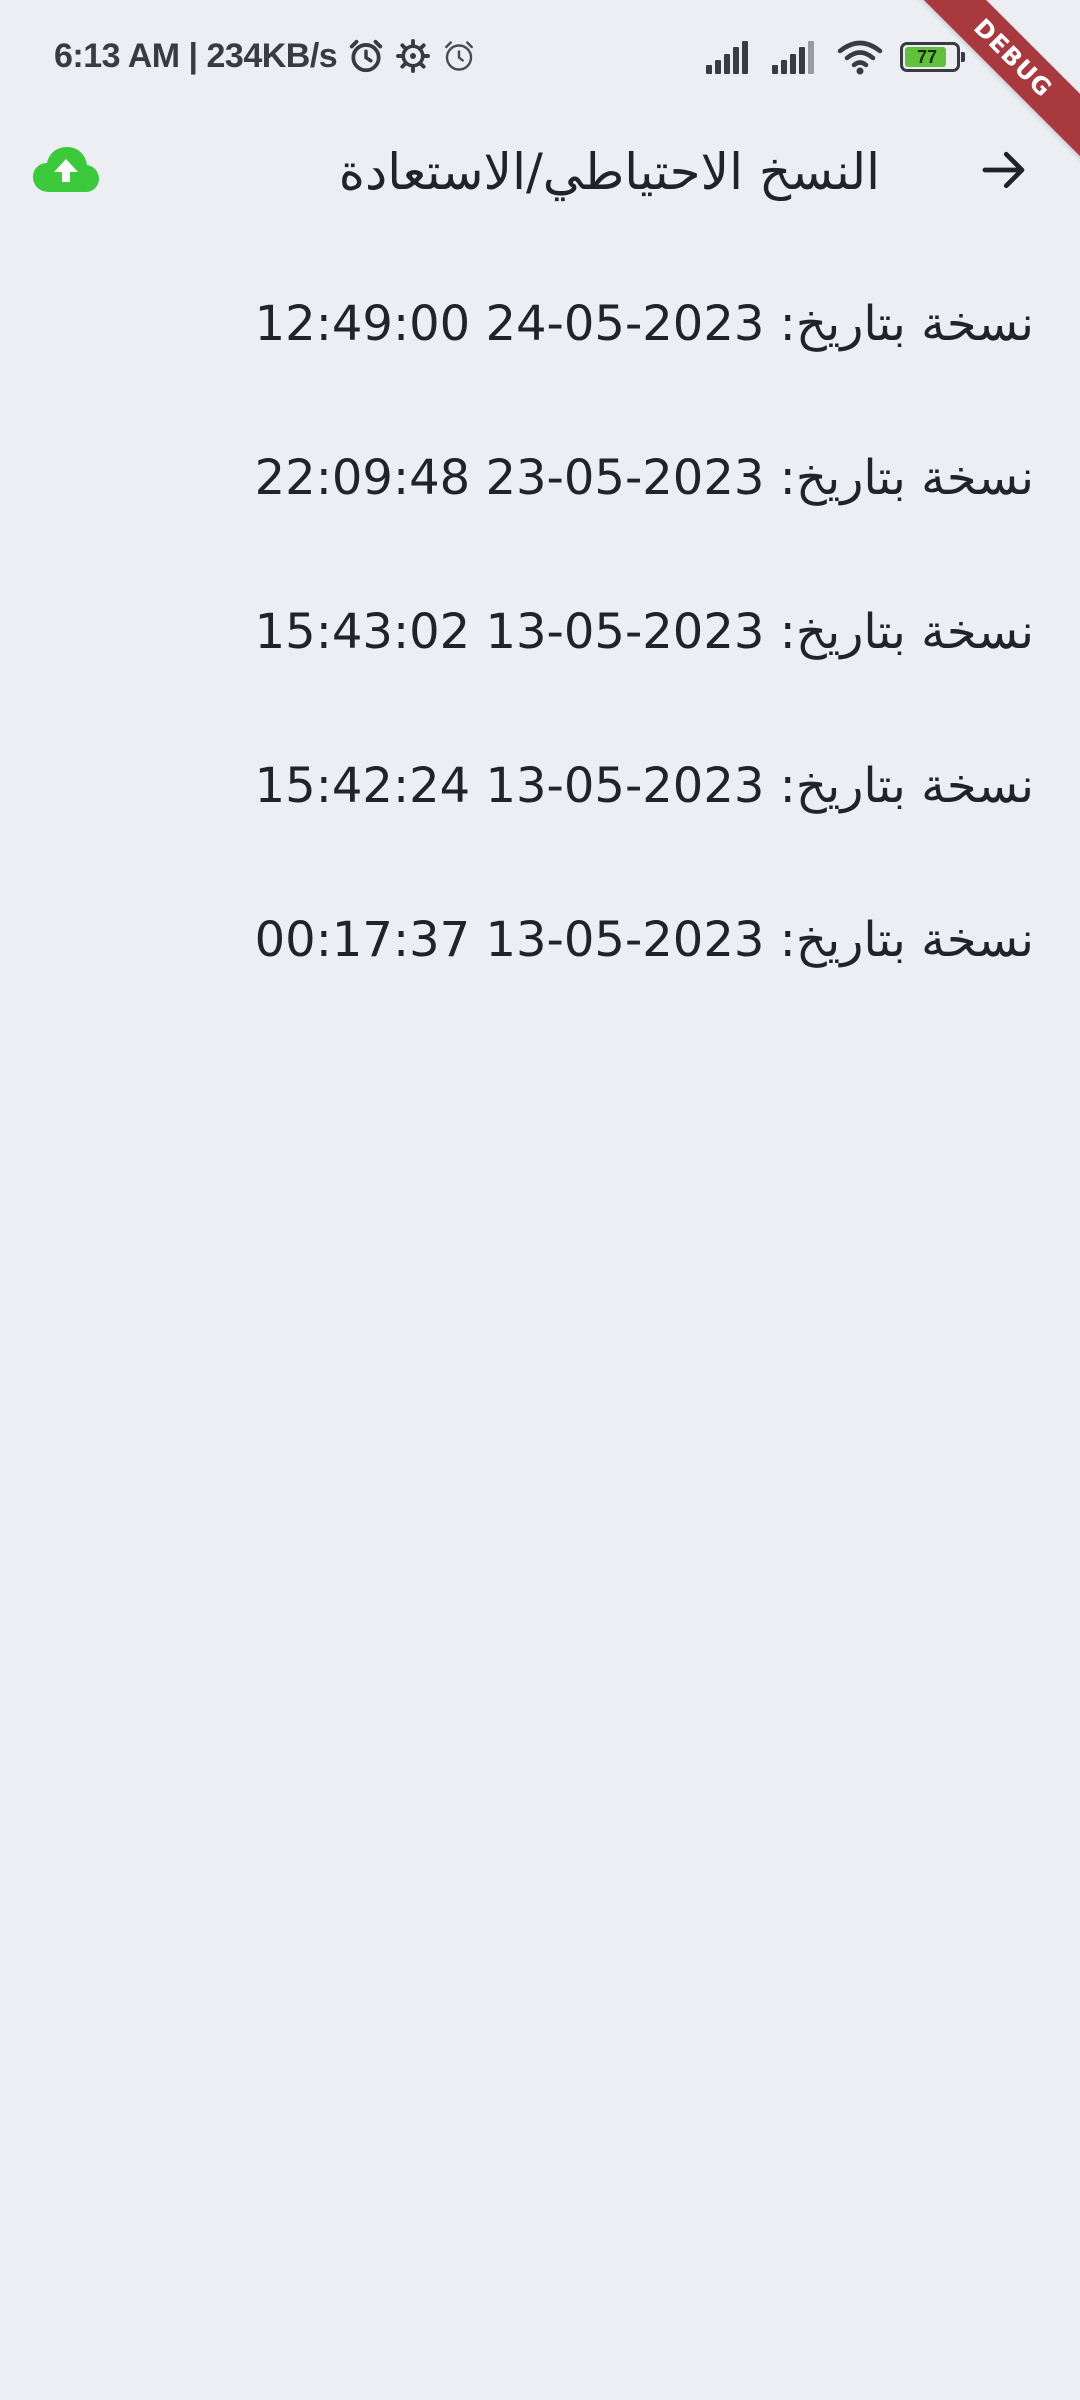 The image size is (1080, 2400). I want to click on app-bar: النسخ الاحتياطي/الاستعادة, so click(540, 172).